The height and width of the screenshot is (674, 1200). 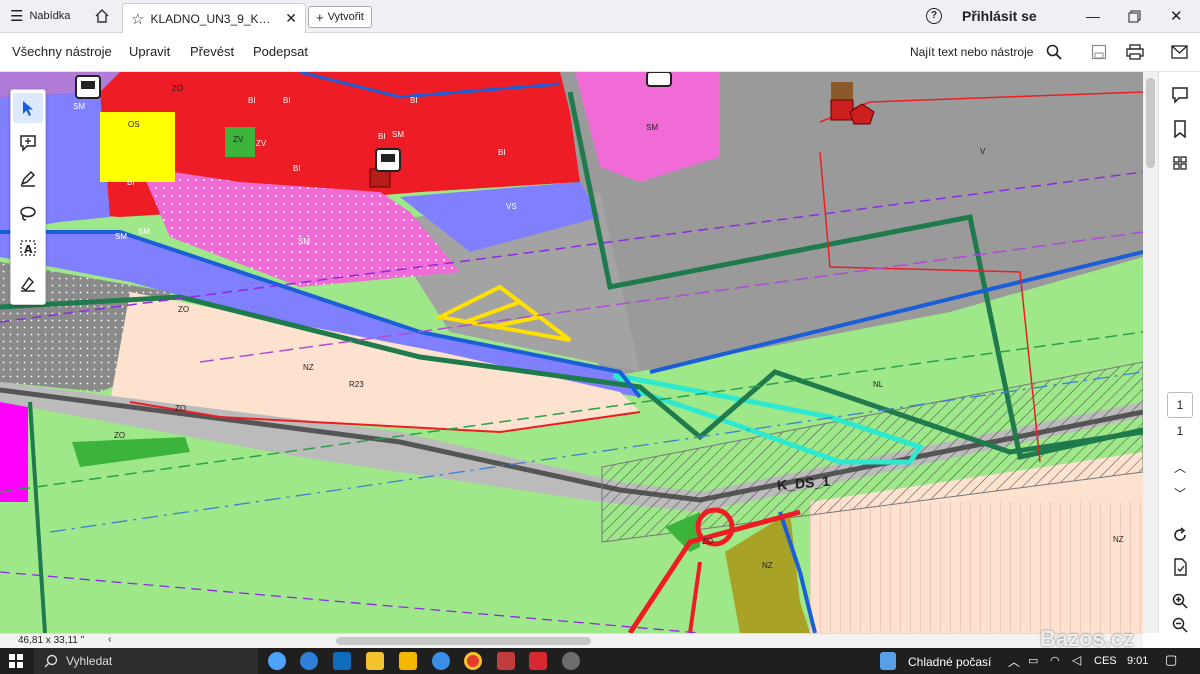 I want to click on svg-text: A, so click(x=28, y=249).